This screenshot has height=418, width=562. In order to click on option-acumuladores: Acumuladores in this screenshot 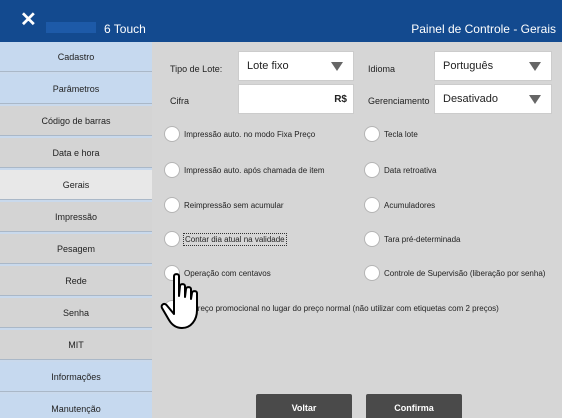, I will do `click(399, 205)`.